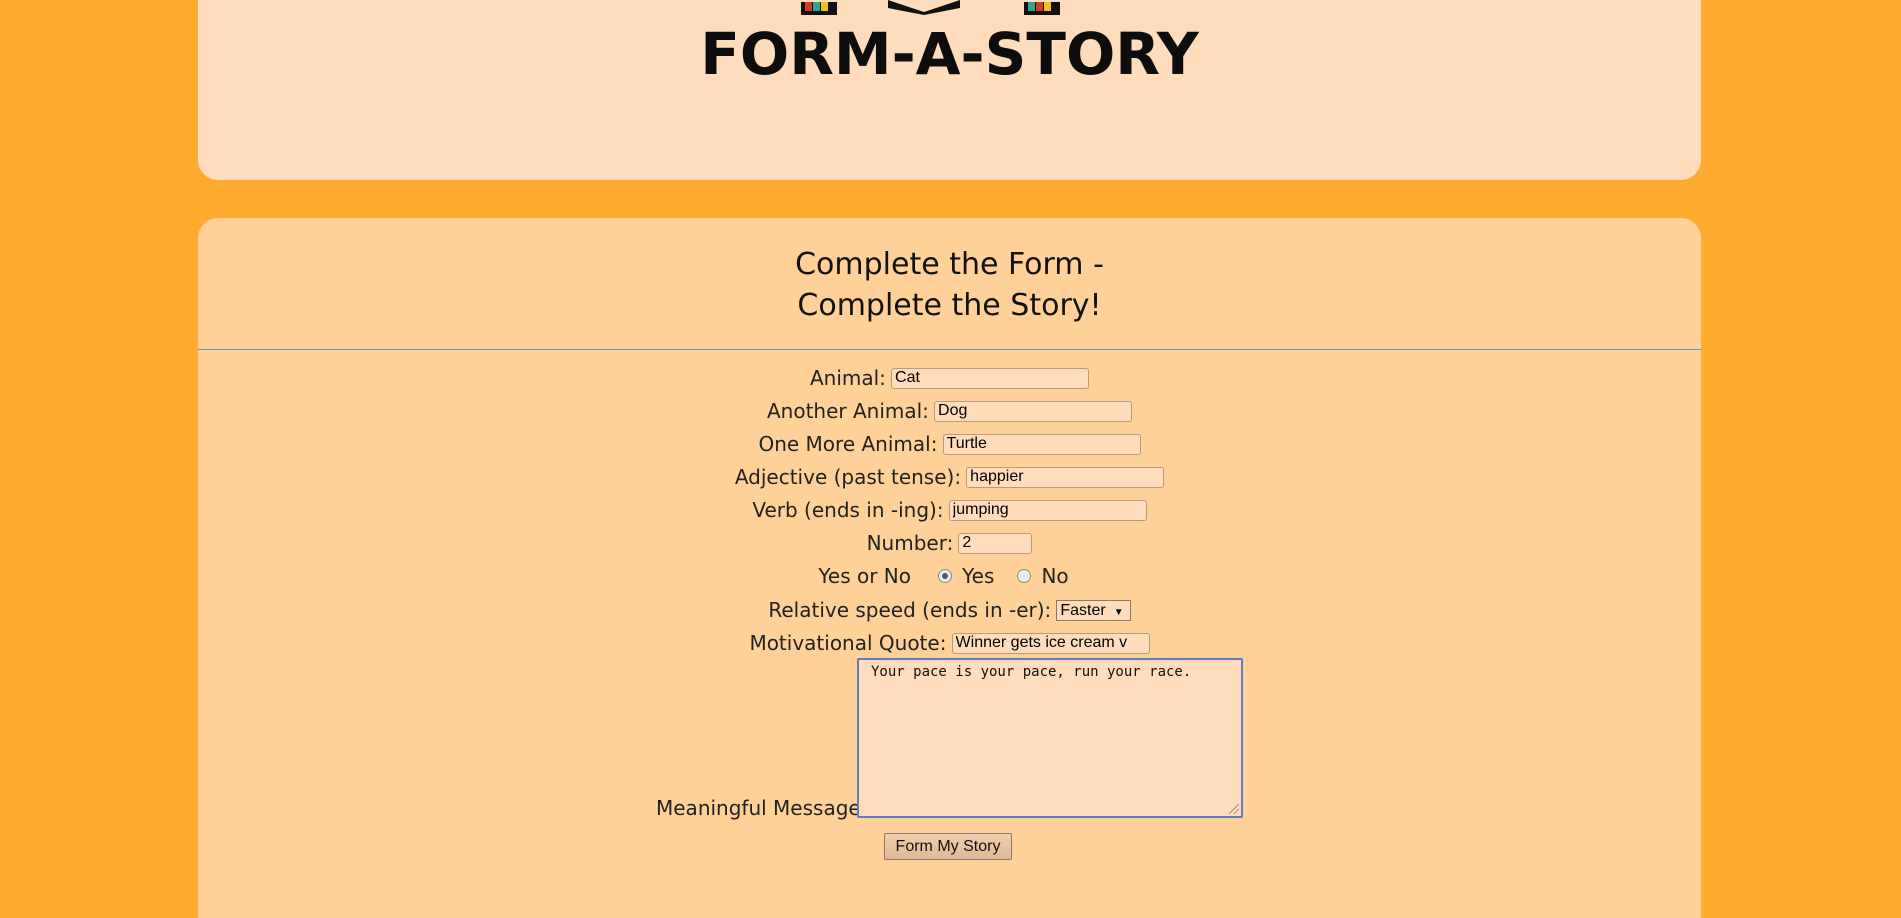 The width and height of the screenshot is (1901, 918). What do you see at coordinates (847, 378) in the screenshot?
I see `animal-label: Animal:` at bounding box center [847, 378].